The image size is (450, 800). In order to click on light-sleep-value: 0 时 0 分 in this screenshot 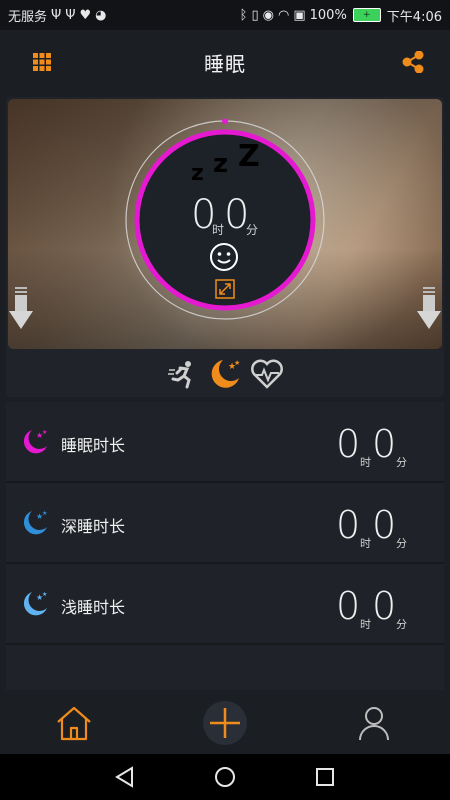, I will do `click(386, 609)`.